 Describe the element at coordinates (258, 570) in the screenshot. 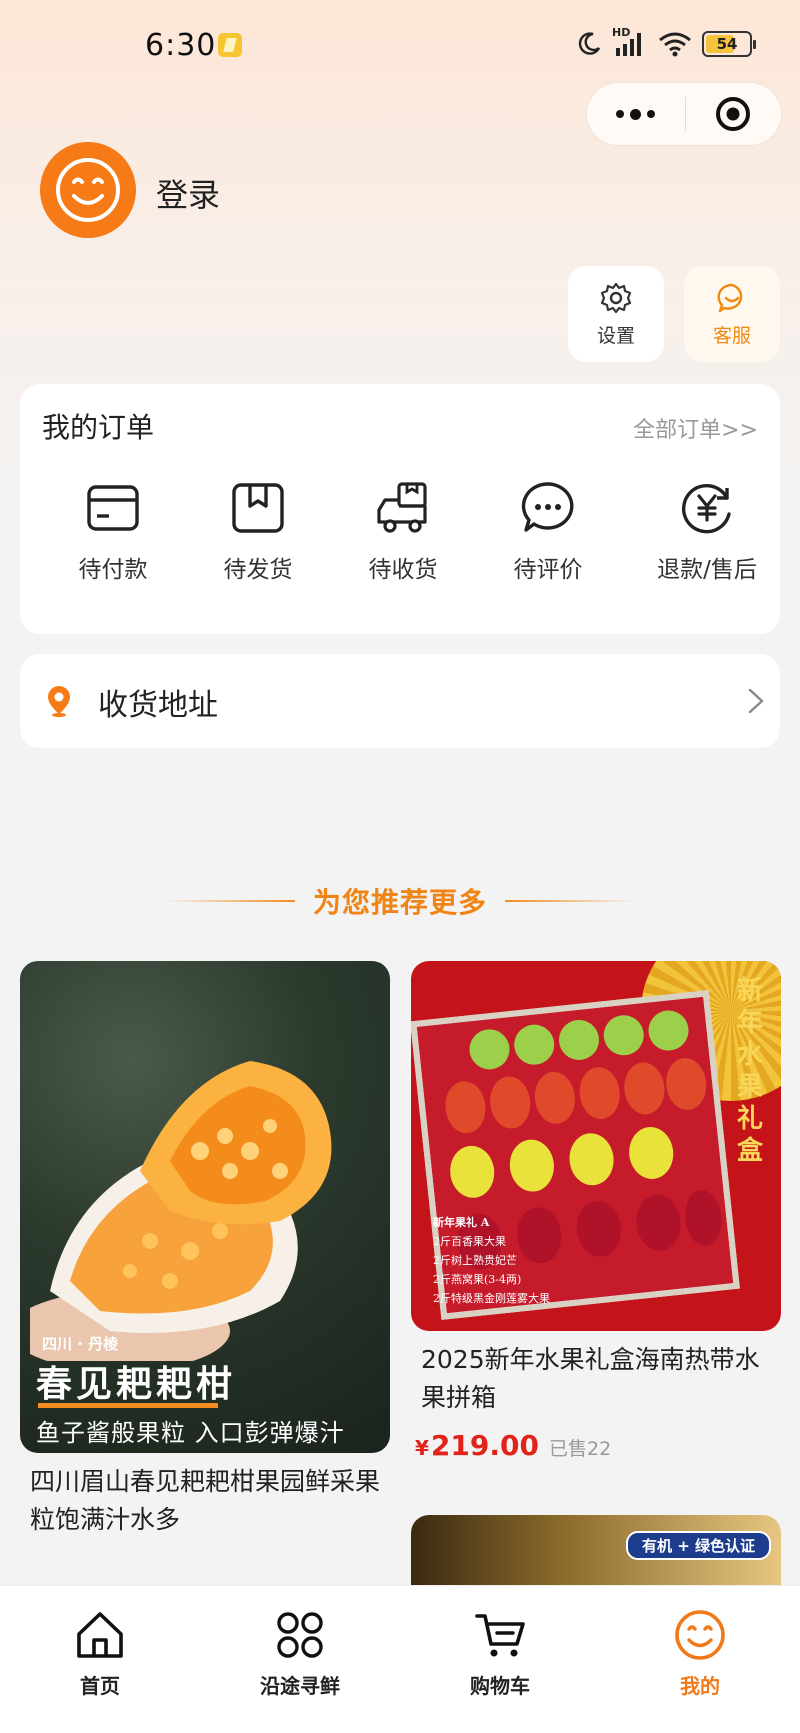

I see `order-item-label: 待发货` at that location.